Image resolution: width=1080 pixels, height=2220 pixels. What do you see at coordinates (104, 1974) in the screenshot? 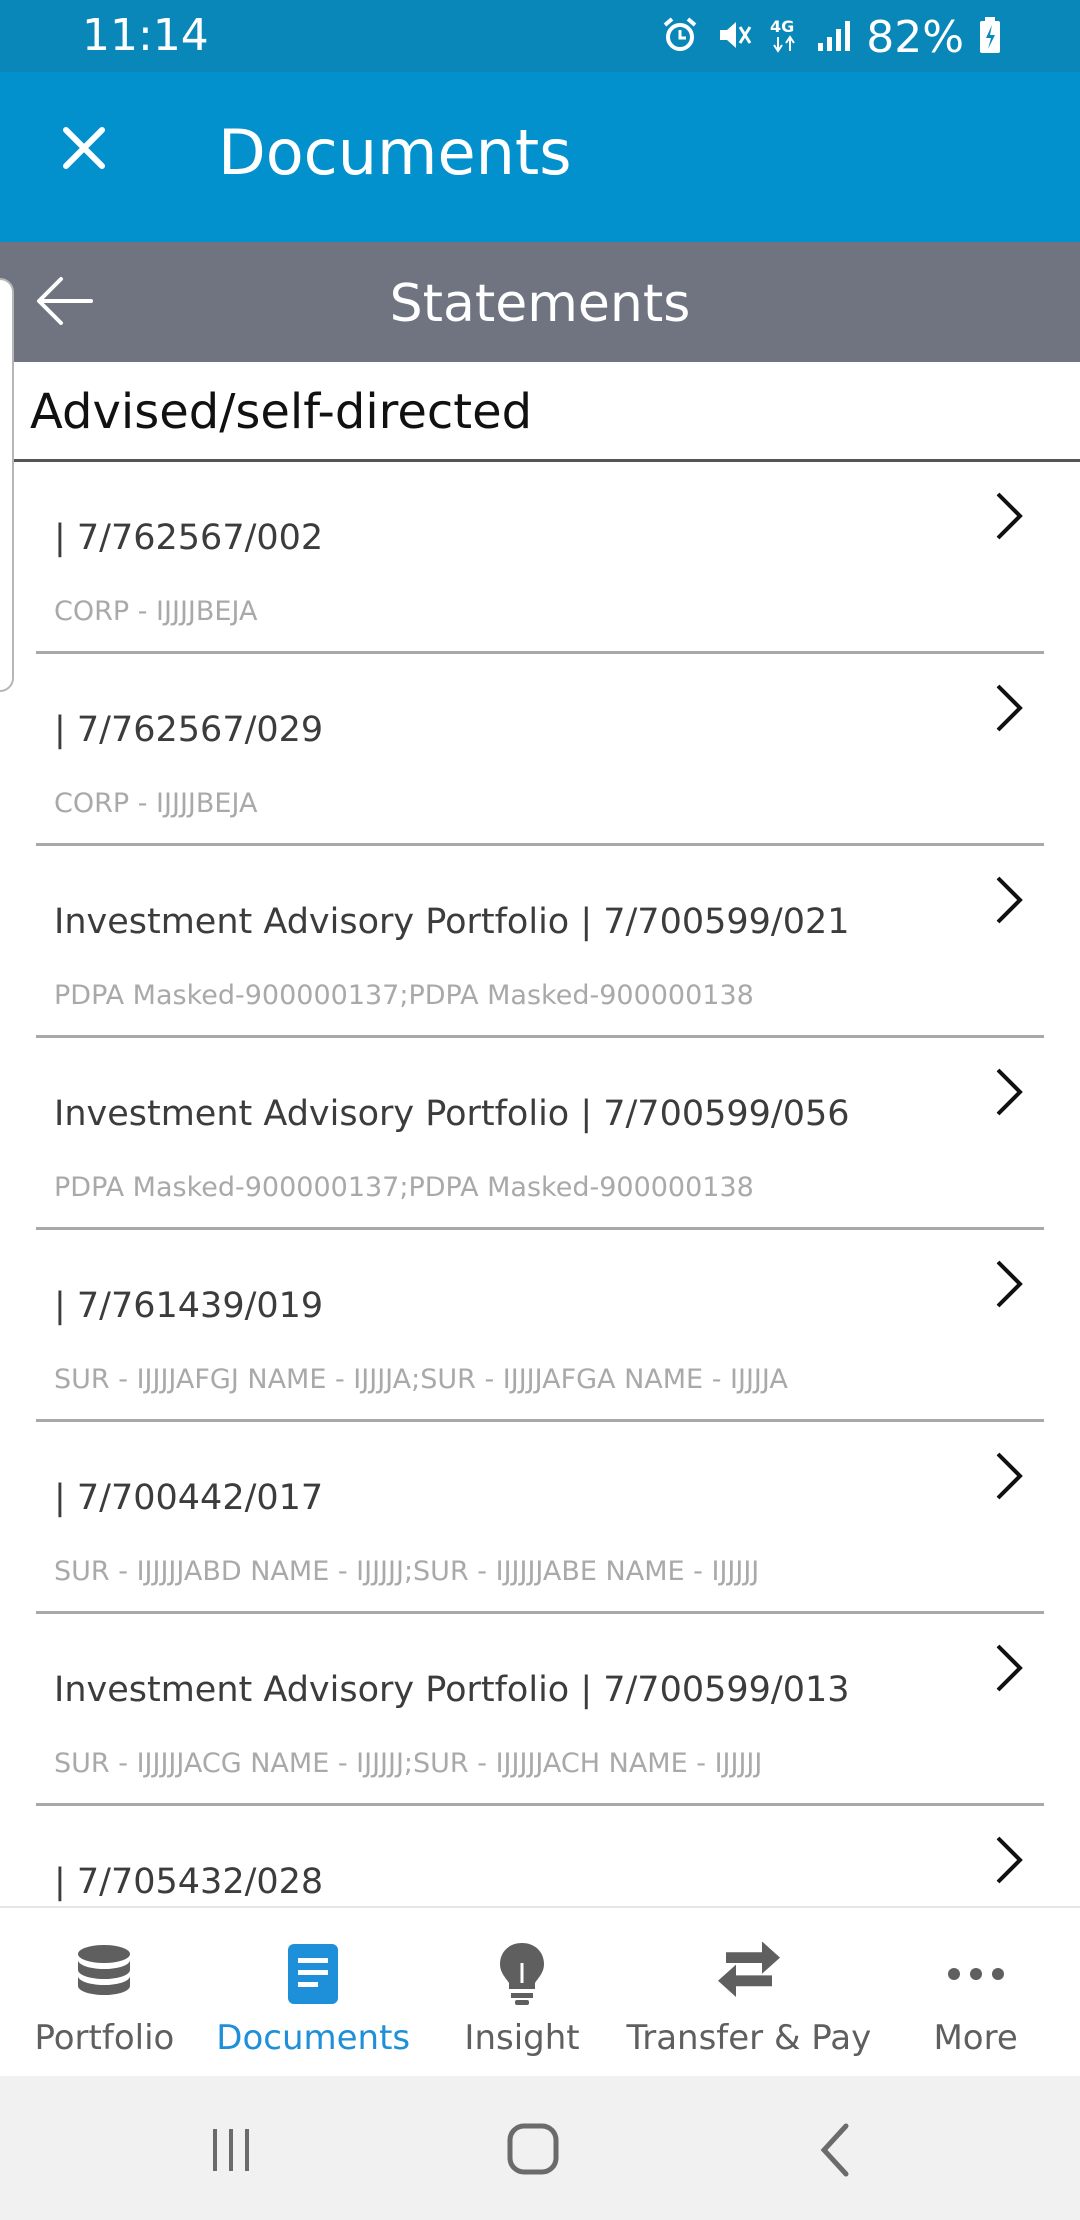
I see `database-icon` at bounding box center [104, 1974].